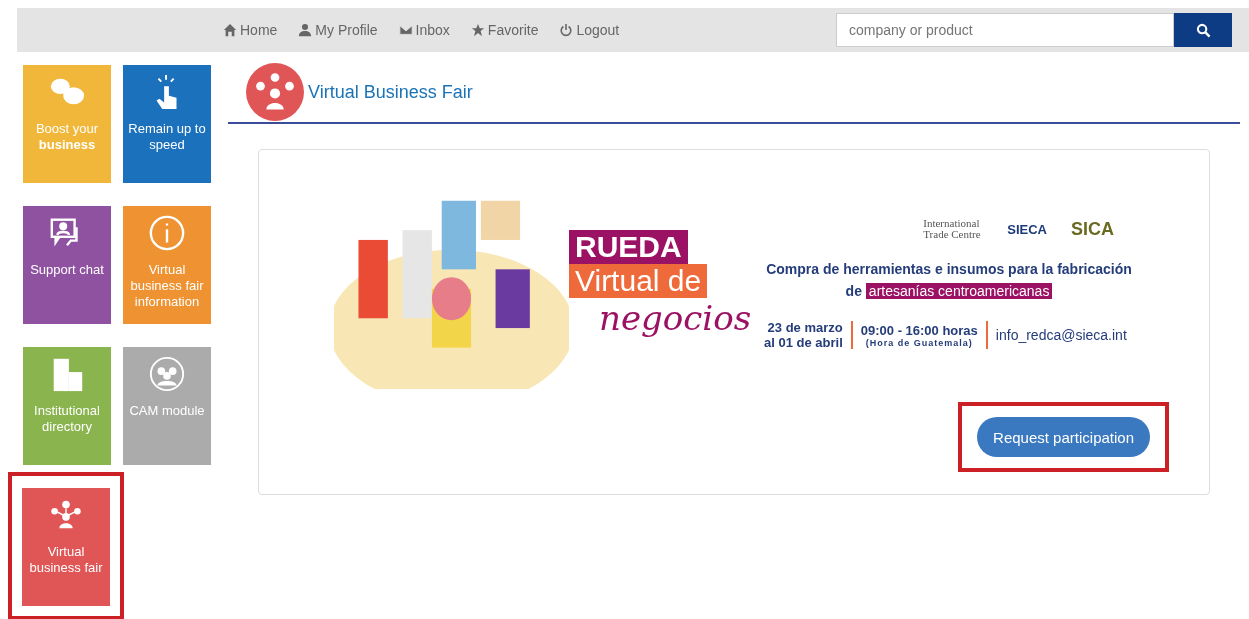 The image size is (1249, 619). Describe the element at coordinates (250, 30) in the screenshot. I see `nav-link: Home` at that location.